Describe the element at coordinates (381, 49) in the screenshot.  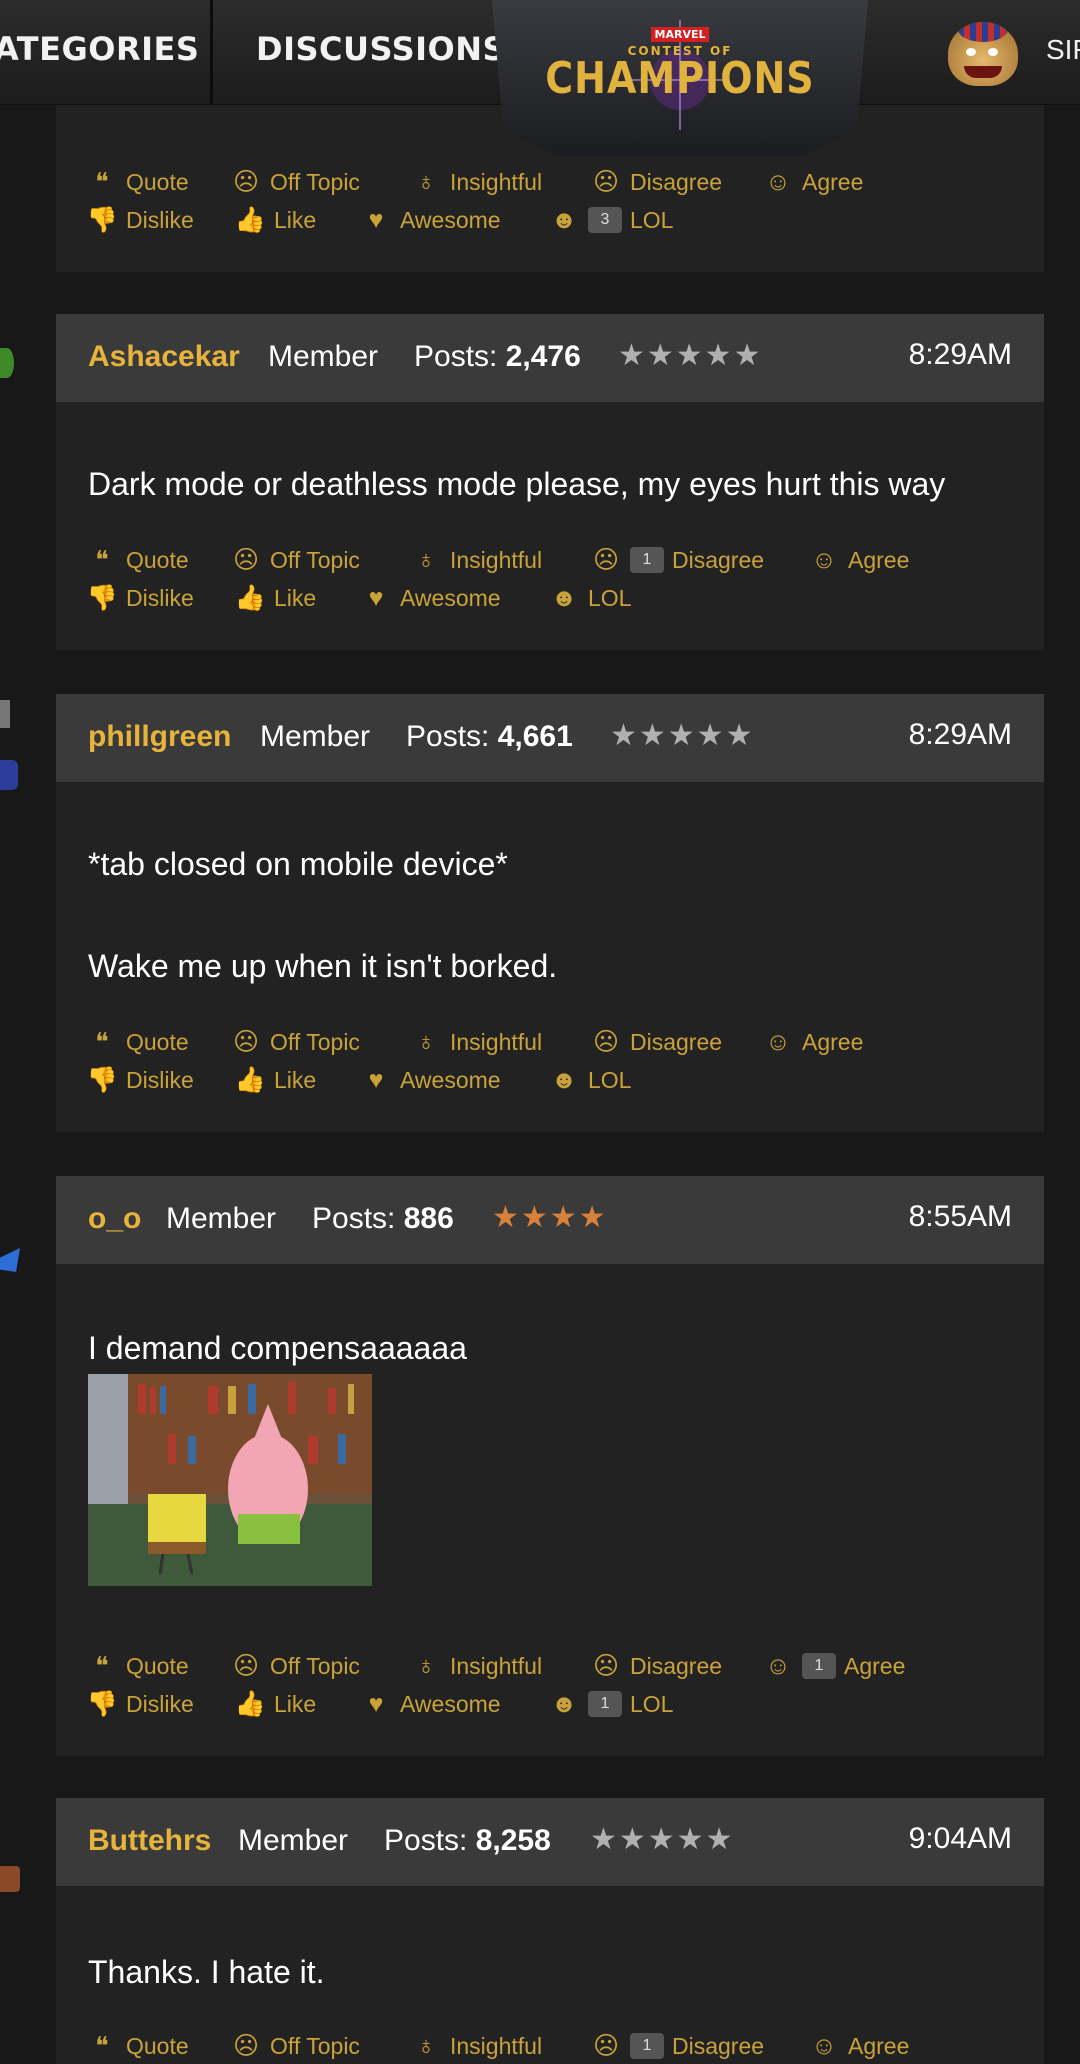
I see `nav-discussions-link: DISCUSSIONS` at that location.